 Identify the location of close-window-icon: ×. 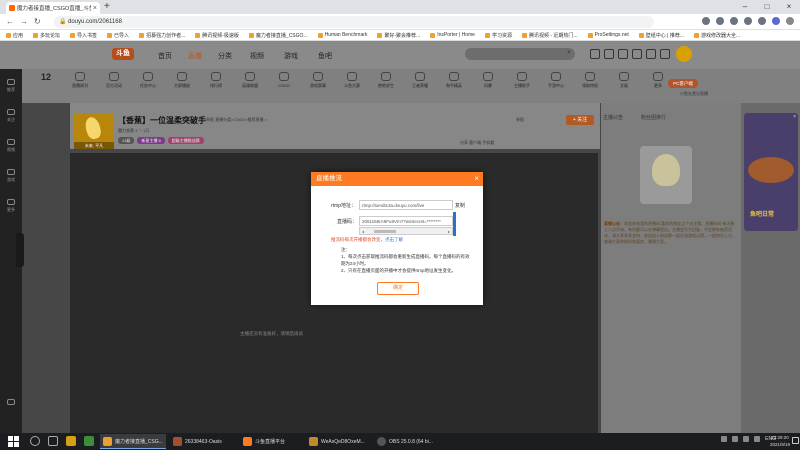
(789, 7).